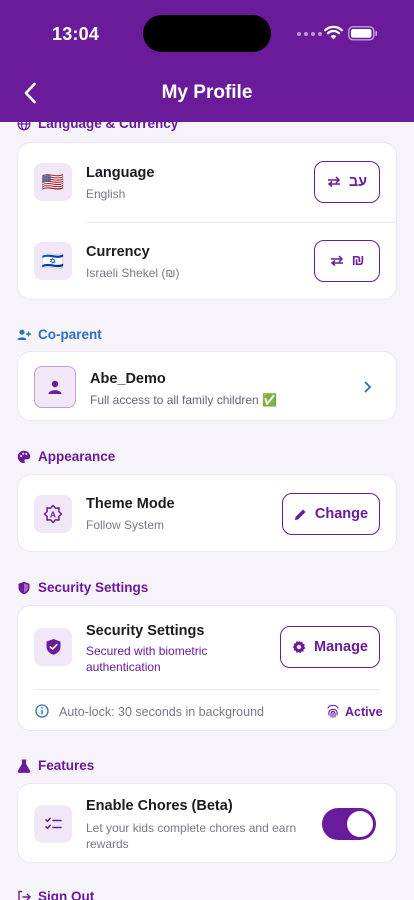 The image size is (414, 900). I want to click on section-title-security: Security Settings, so click(82, 587).